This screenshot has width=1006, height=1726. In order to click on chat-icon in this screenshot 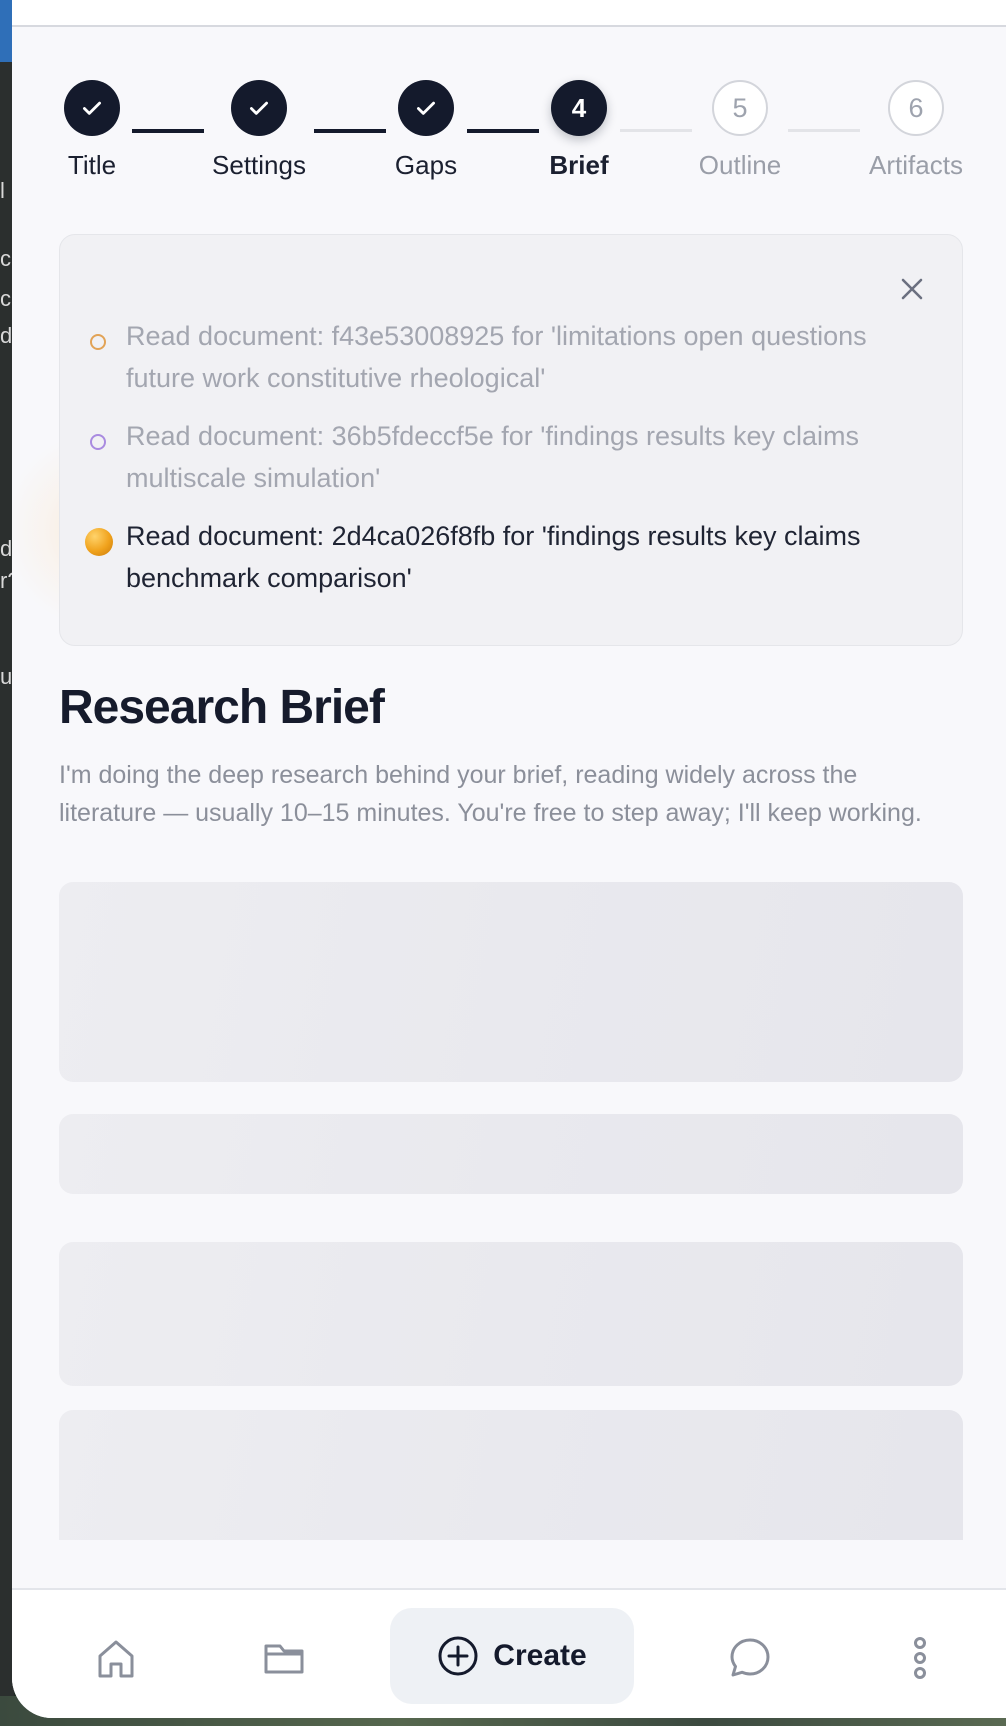, I will do `click(750, 1658)`.